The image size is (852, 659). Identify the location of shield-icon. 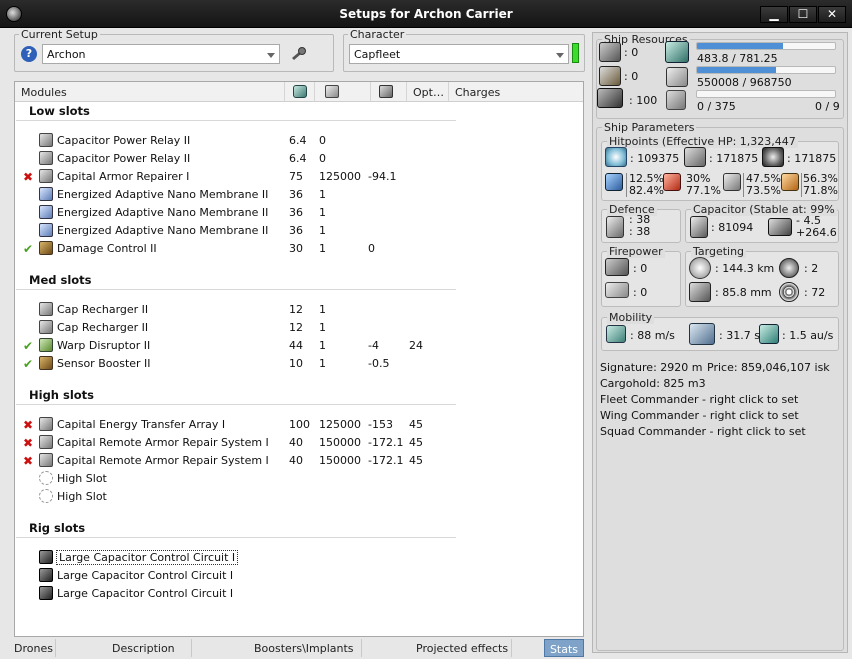
(616, 157).